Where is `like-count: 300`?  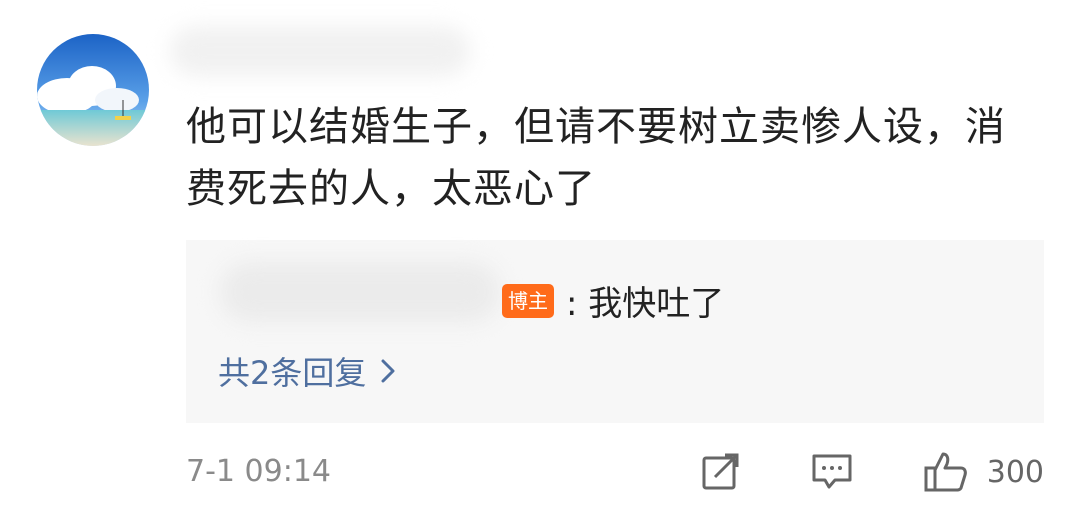
like-count: 300 is located at coordinates (1015, 472).